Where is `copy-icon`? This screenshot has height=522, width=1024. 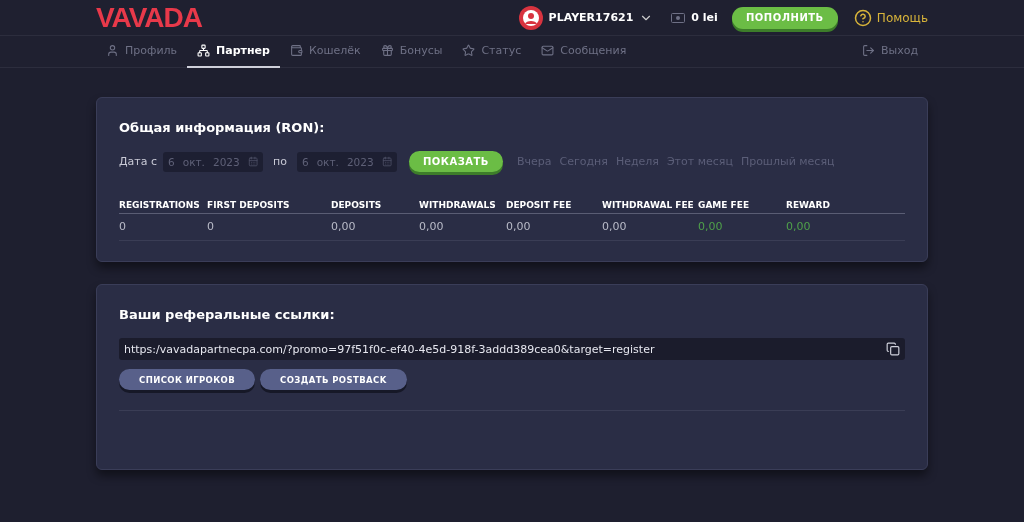 copy-icon is located at coordinates (893, 349).